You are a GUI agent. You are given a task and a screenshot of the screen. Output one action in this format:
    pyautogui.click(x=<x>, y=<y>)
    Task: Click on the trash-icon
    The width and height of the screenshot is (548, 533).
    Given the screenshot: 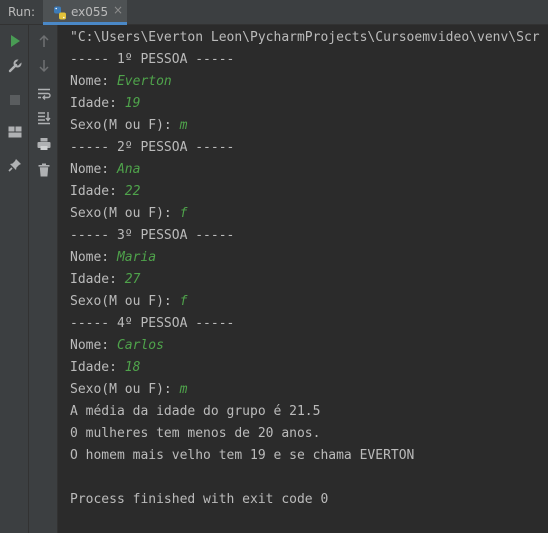 What is the action you would take?
    pyautogui.click(x=43, y=169)
    